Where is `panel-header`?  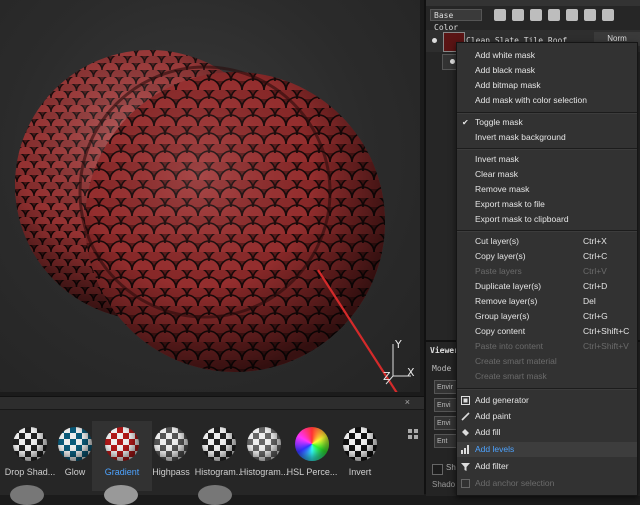
panel-header is located at coordinates (533, 3).